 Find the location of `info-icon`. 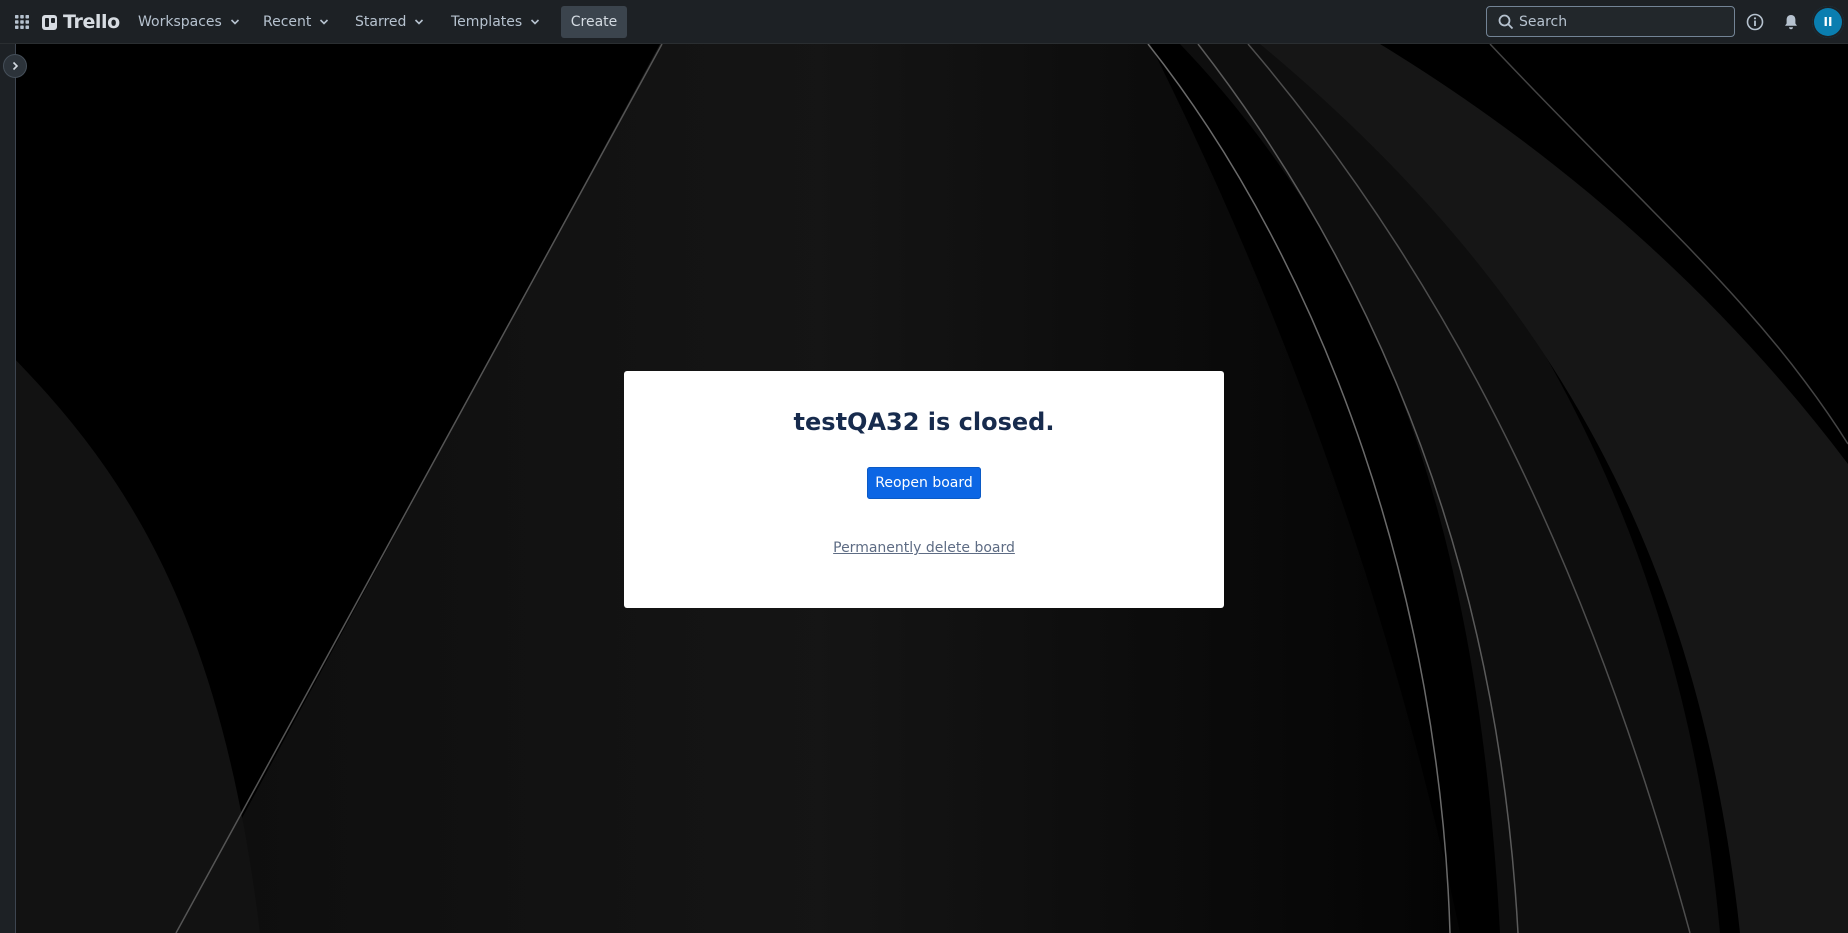

info-icon is located at coordinates (1755, 22).